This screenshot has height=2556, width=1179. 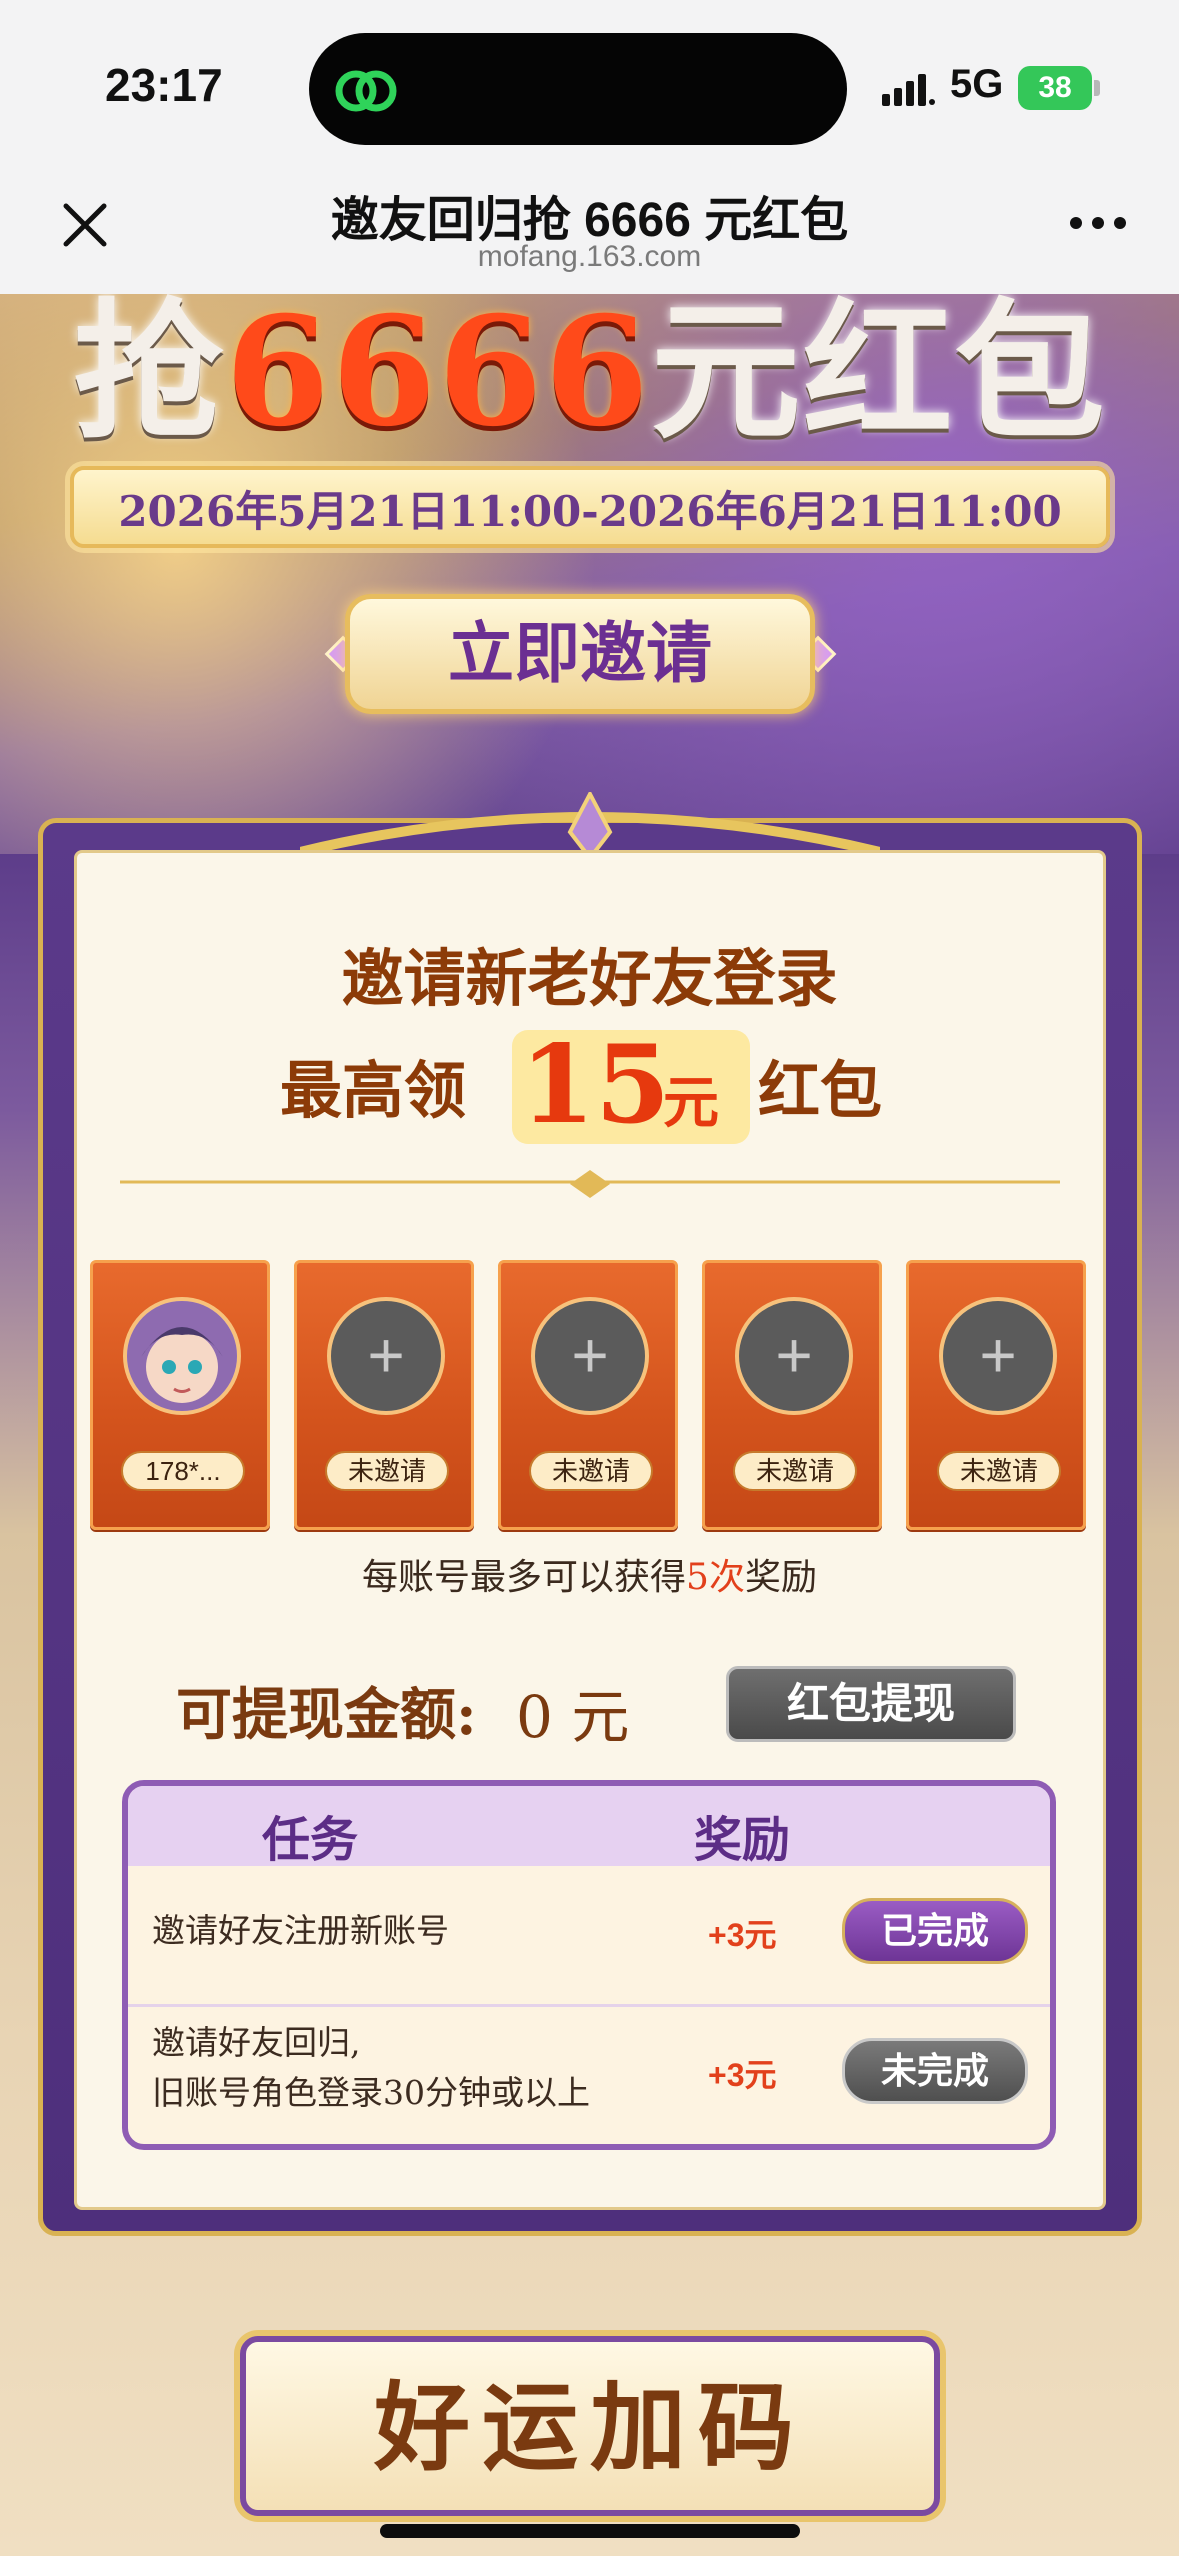 I want to click on card-heading-prefix: 最高领, so click(x=373, y=1090).